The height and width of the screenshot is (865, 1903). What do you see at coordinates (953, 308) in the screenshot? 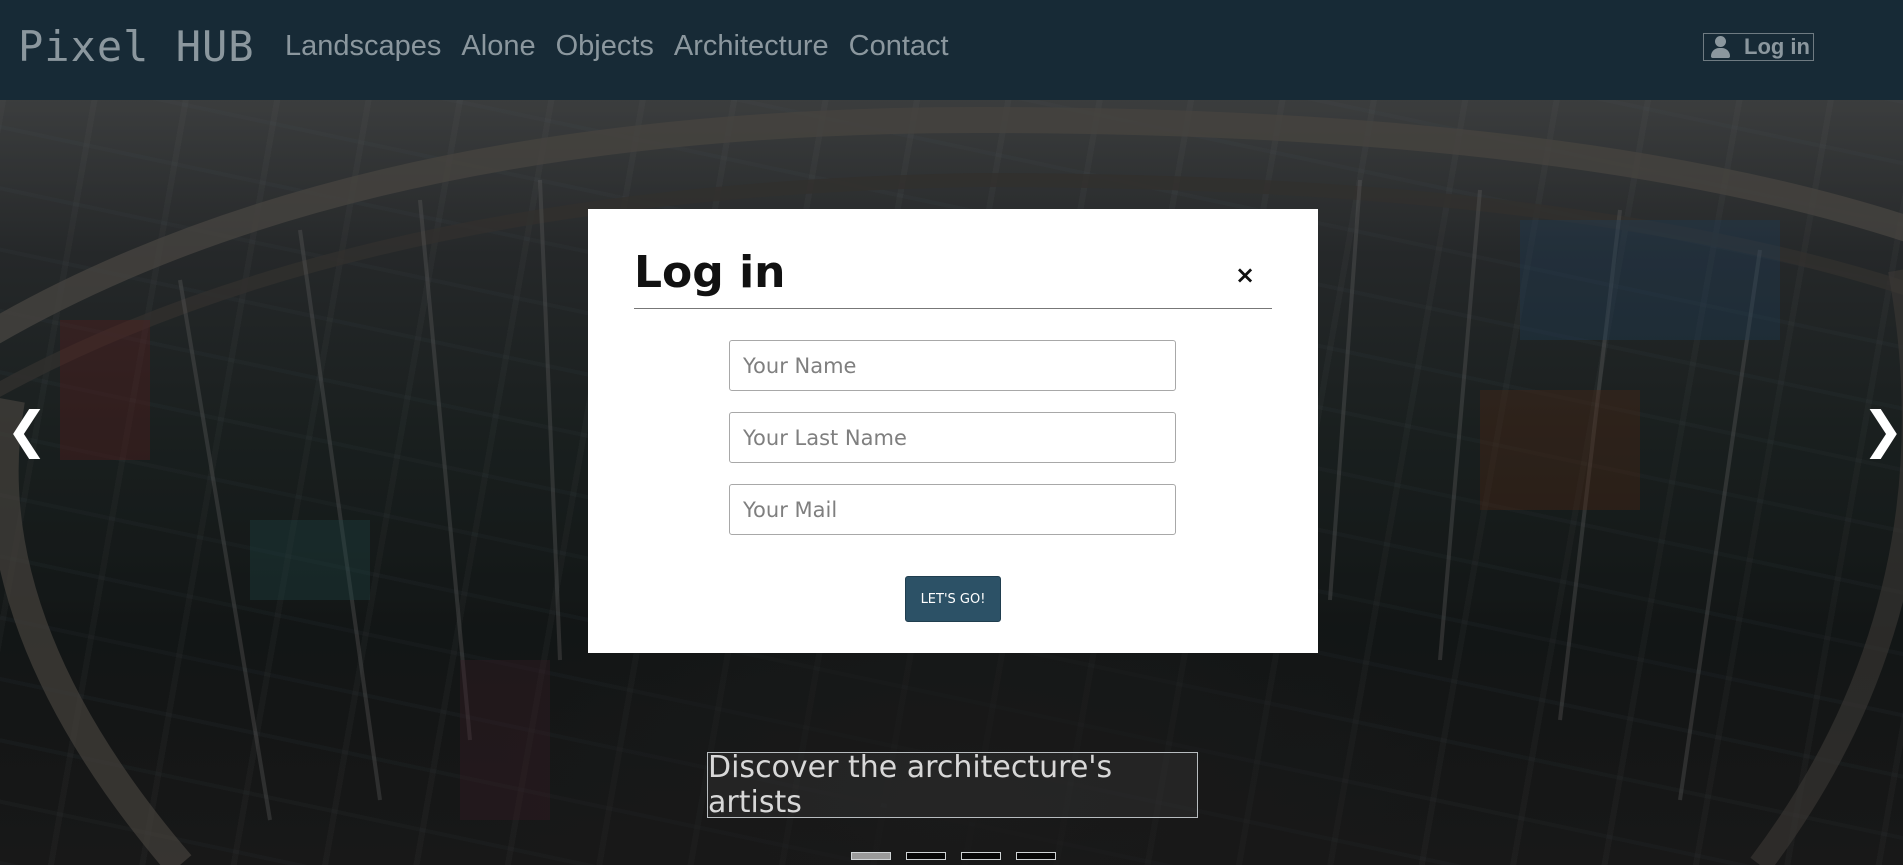
I see `modal-divider` at bounding box center [953, 308].